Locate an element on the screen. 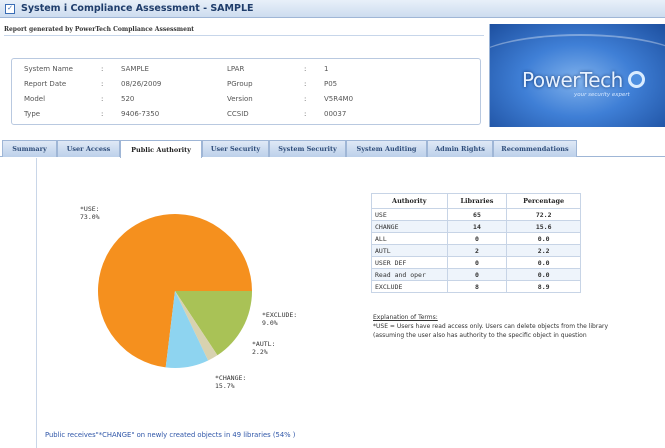 The image size is (665, 448). pie-label-name: *CHANGE: is located at coordinates (230, 378).